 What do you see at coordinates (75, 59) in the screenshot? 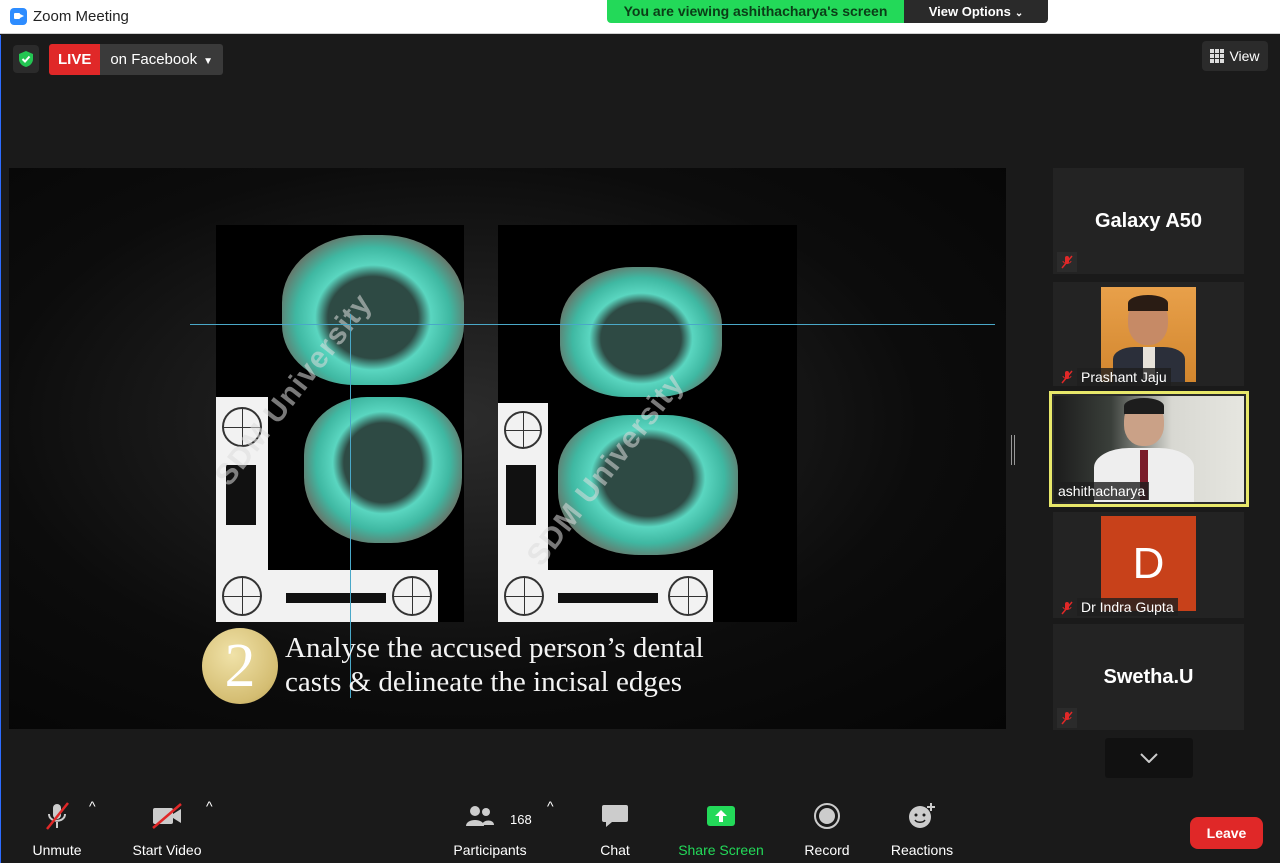
I see `live-badge: LIVE` at bounding box center [75, 59].